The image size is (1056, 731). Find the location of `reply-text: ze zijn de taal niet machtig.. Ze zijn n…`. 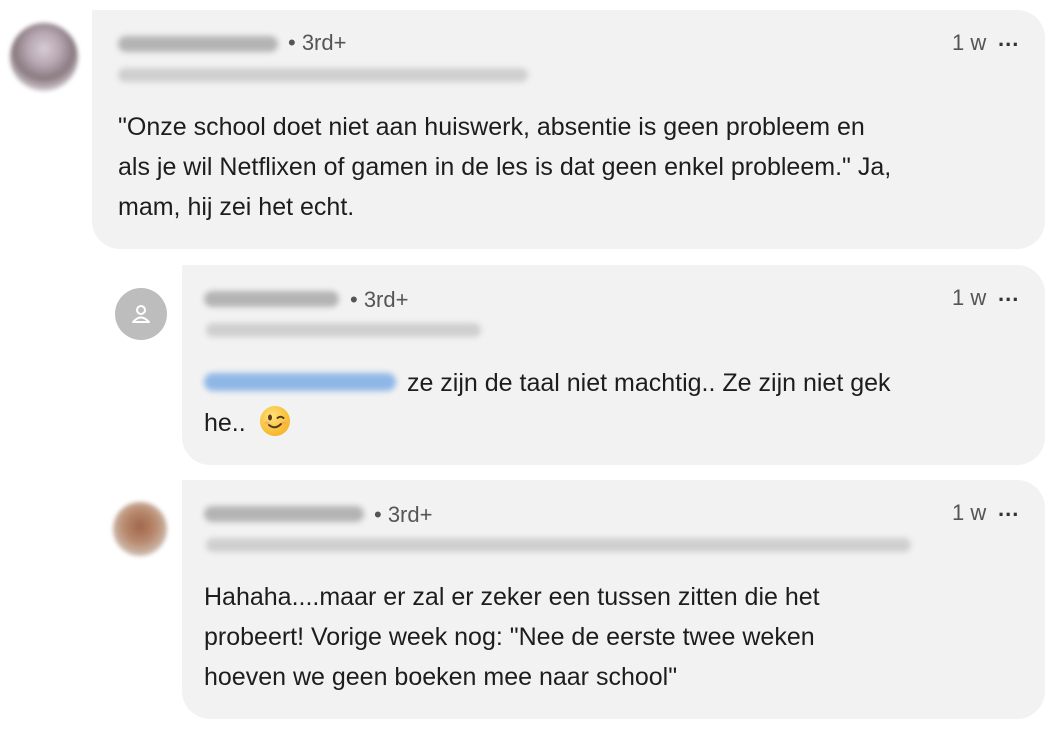

reply-text: ze zijn de taal niet machtig.. Ze zijn n… is located at coordinates (645, 383).